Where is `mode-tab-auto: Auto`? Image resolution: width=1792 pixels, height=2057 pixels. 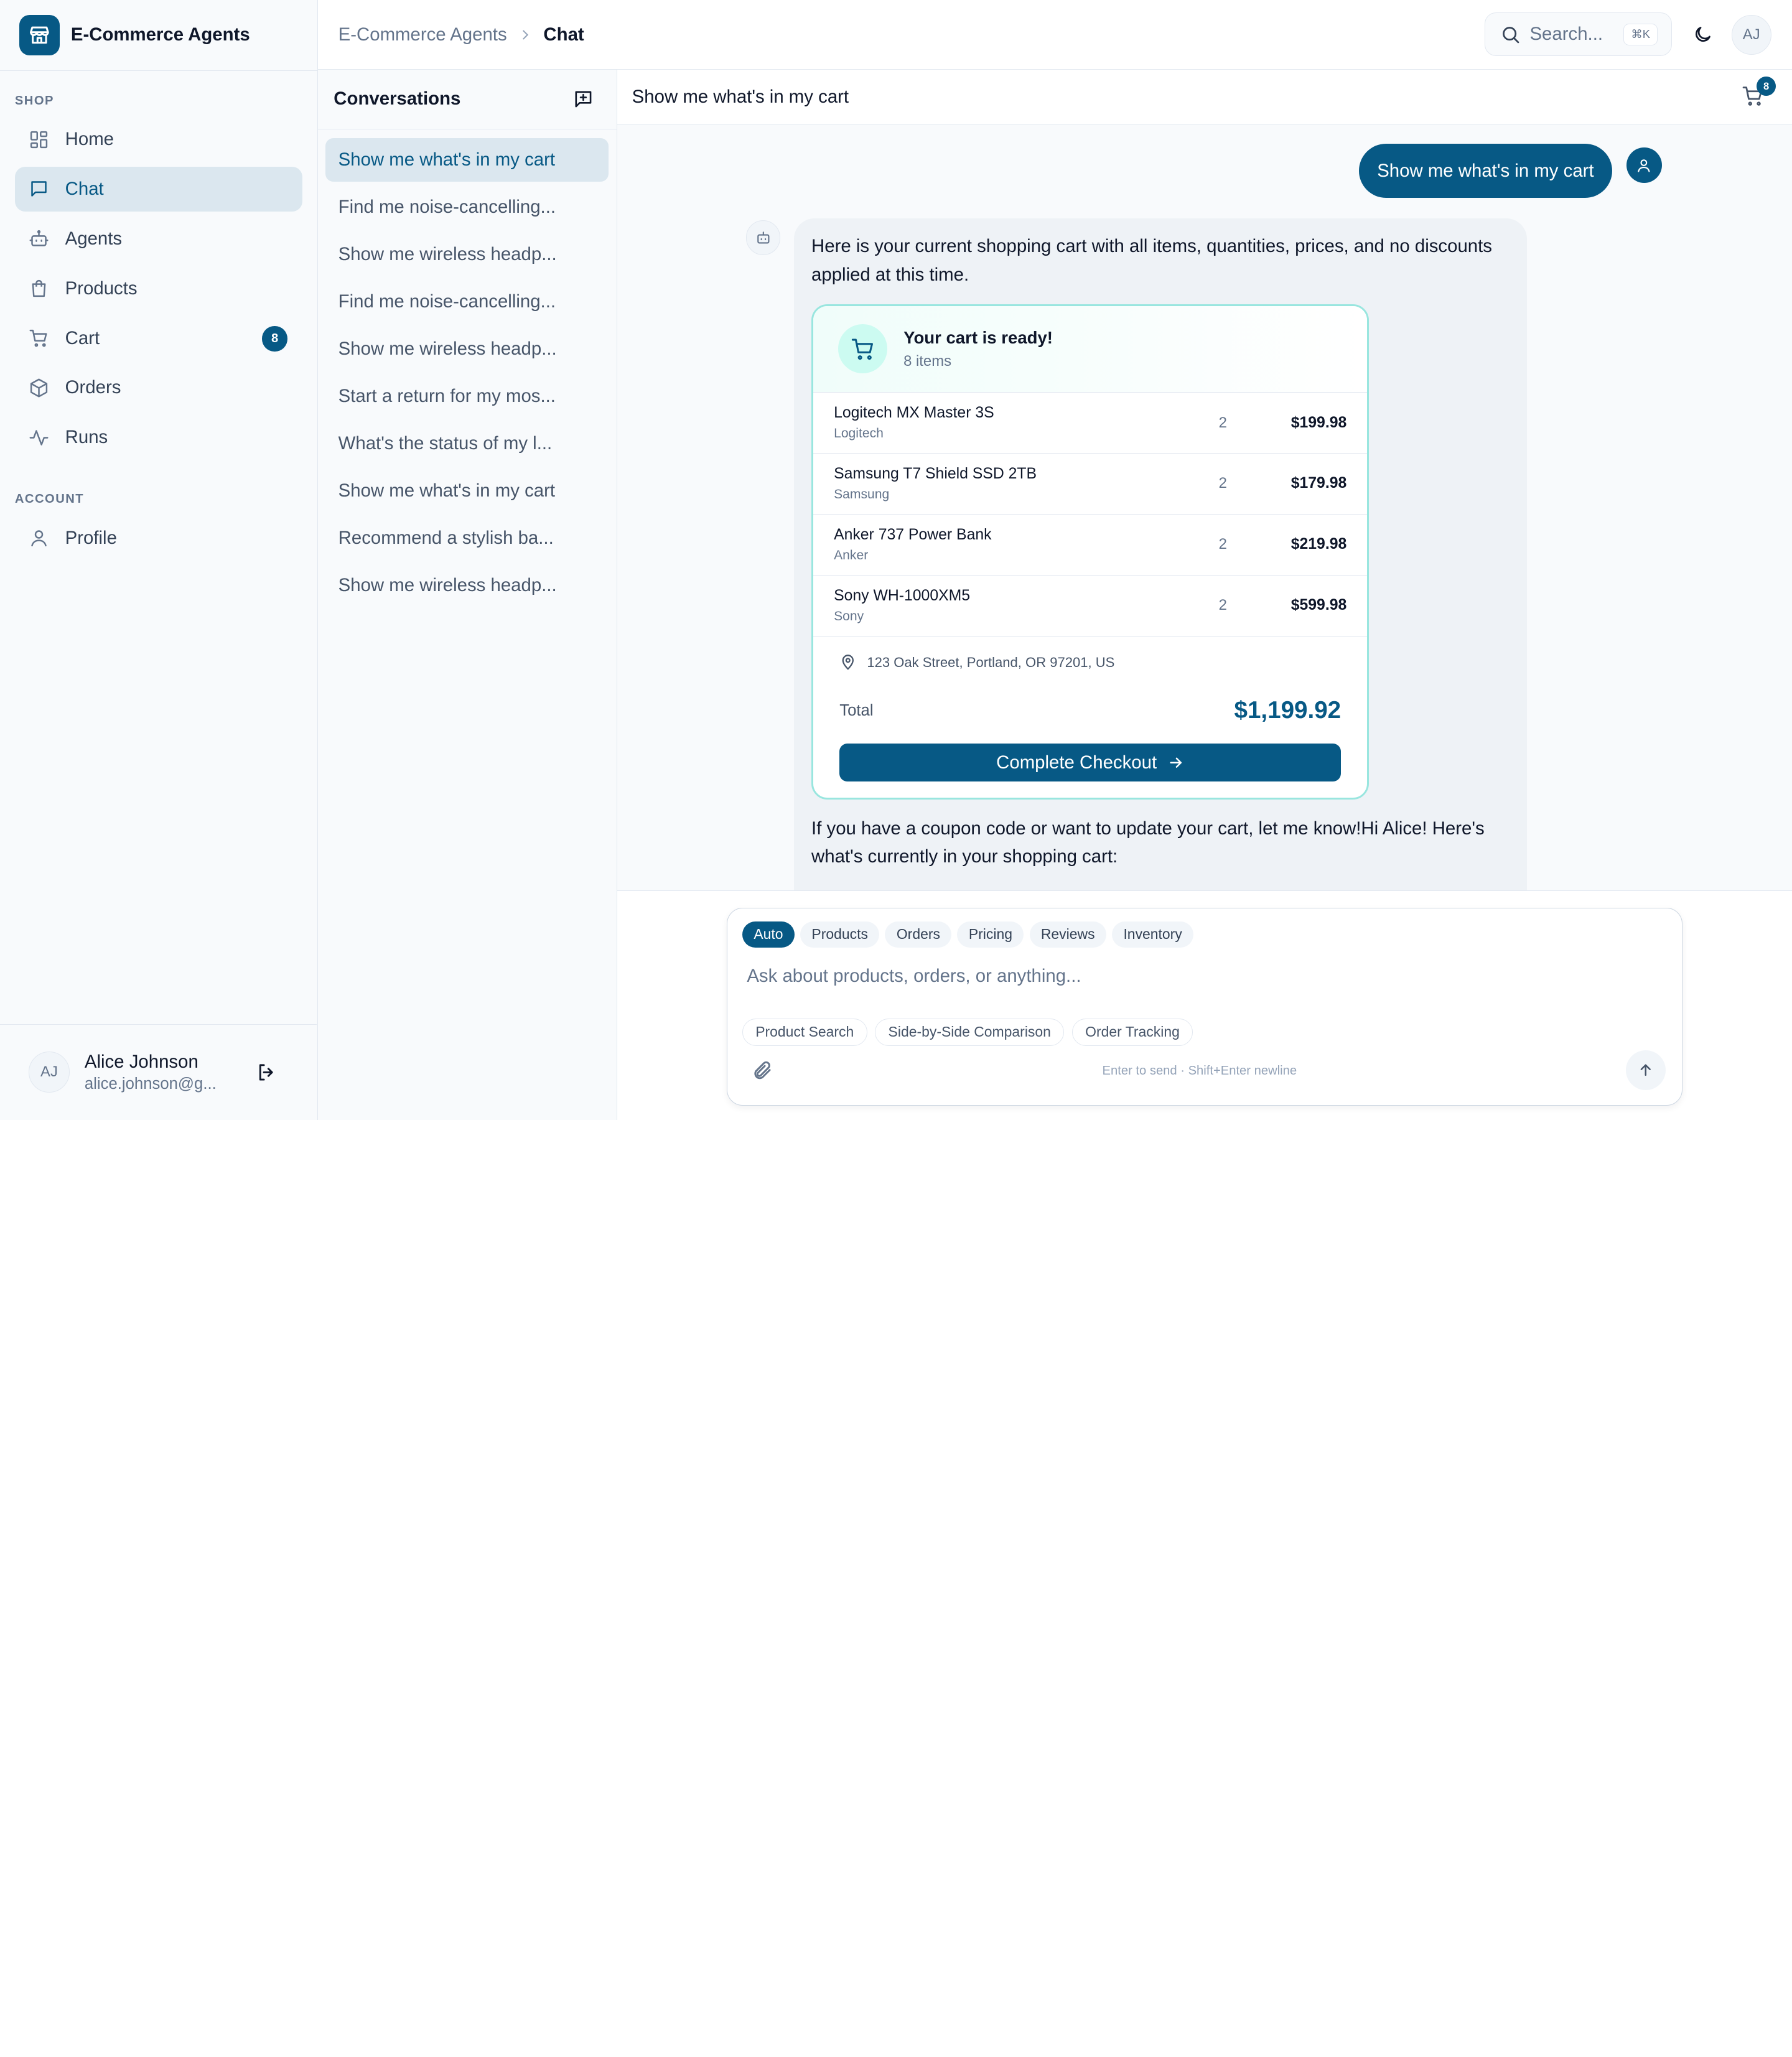 mode-tab-auto: Auto is located at coordinates (768, 934).